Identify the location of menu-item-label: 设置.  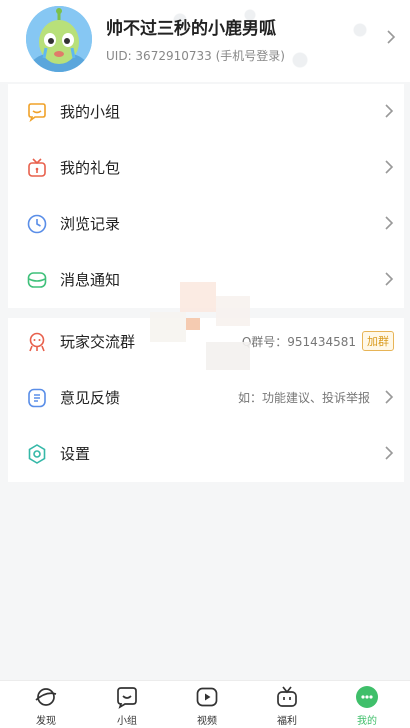
(75, 454).